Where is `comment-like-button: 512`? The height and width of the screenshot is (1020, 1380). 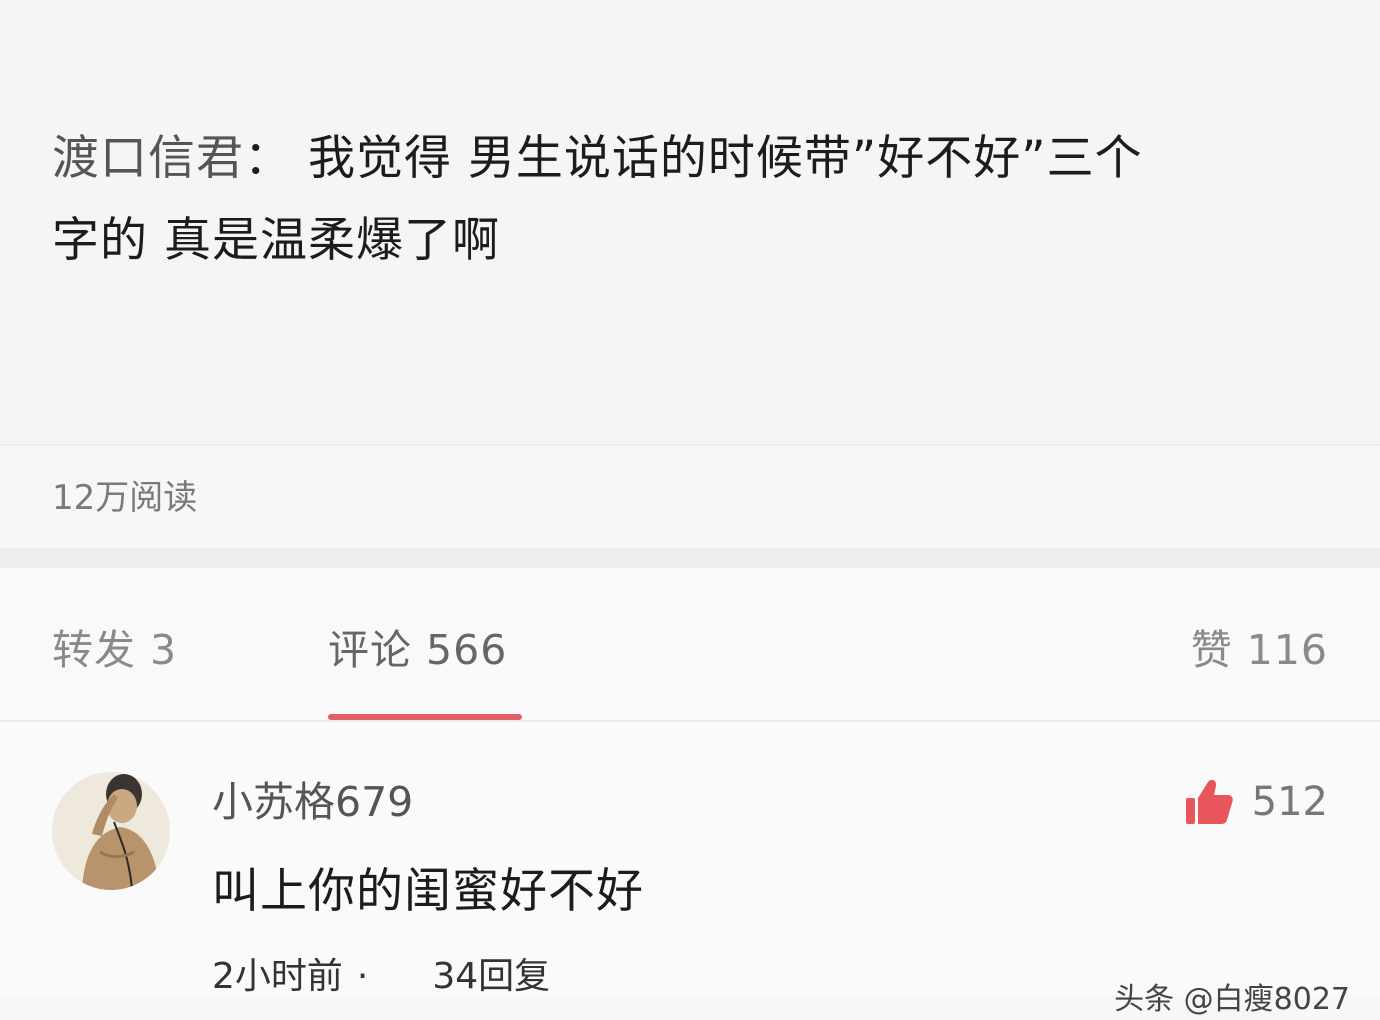
comment-like-button: 512 is located at coordinates (1256, 802).